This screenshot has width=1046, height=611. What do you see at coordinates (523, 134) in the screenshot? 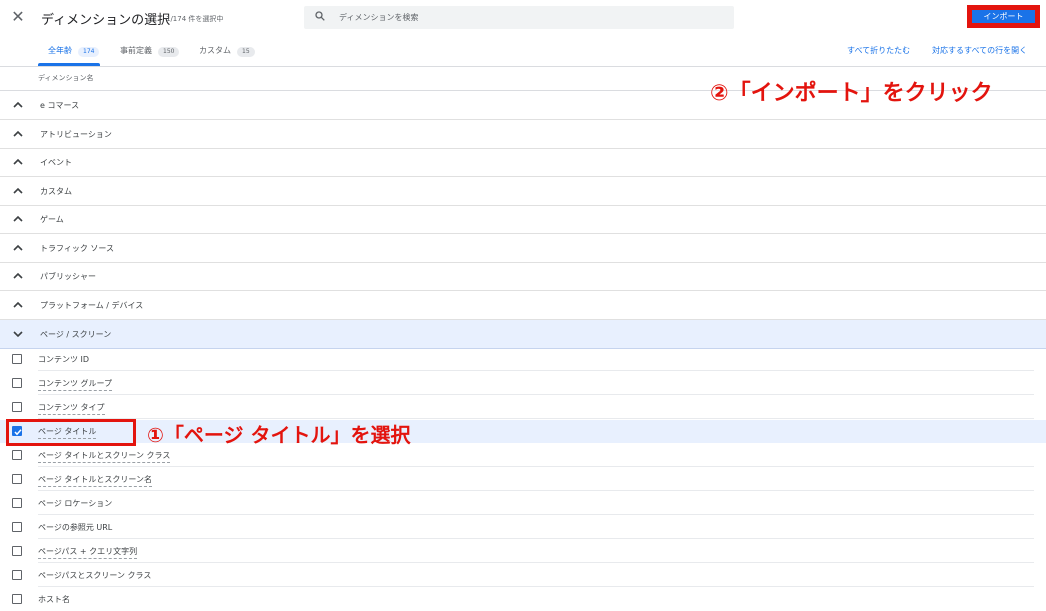
I see `category-row-attribution: アトリビューション` at bounding box center [523, 134].